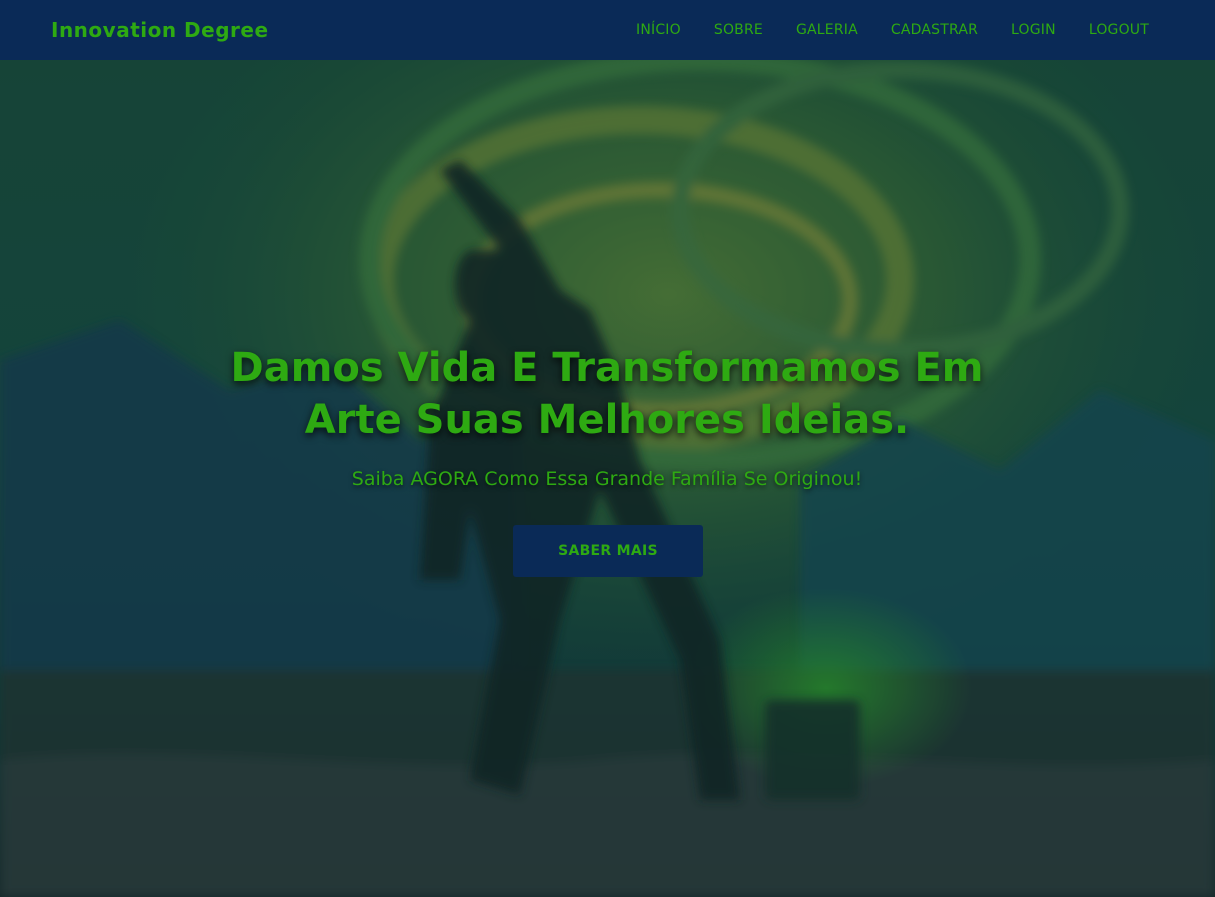 This screenshot has height=897, width=1215. Describe the element at coordinates (160, 30) in the screenshot. I see `brand-logo: Innovation Degree` at that location.